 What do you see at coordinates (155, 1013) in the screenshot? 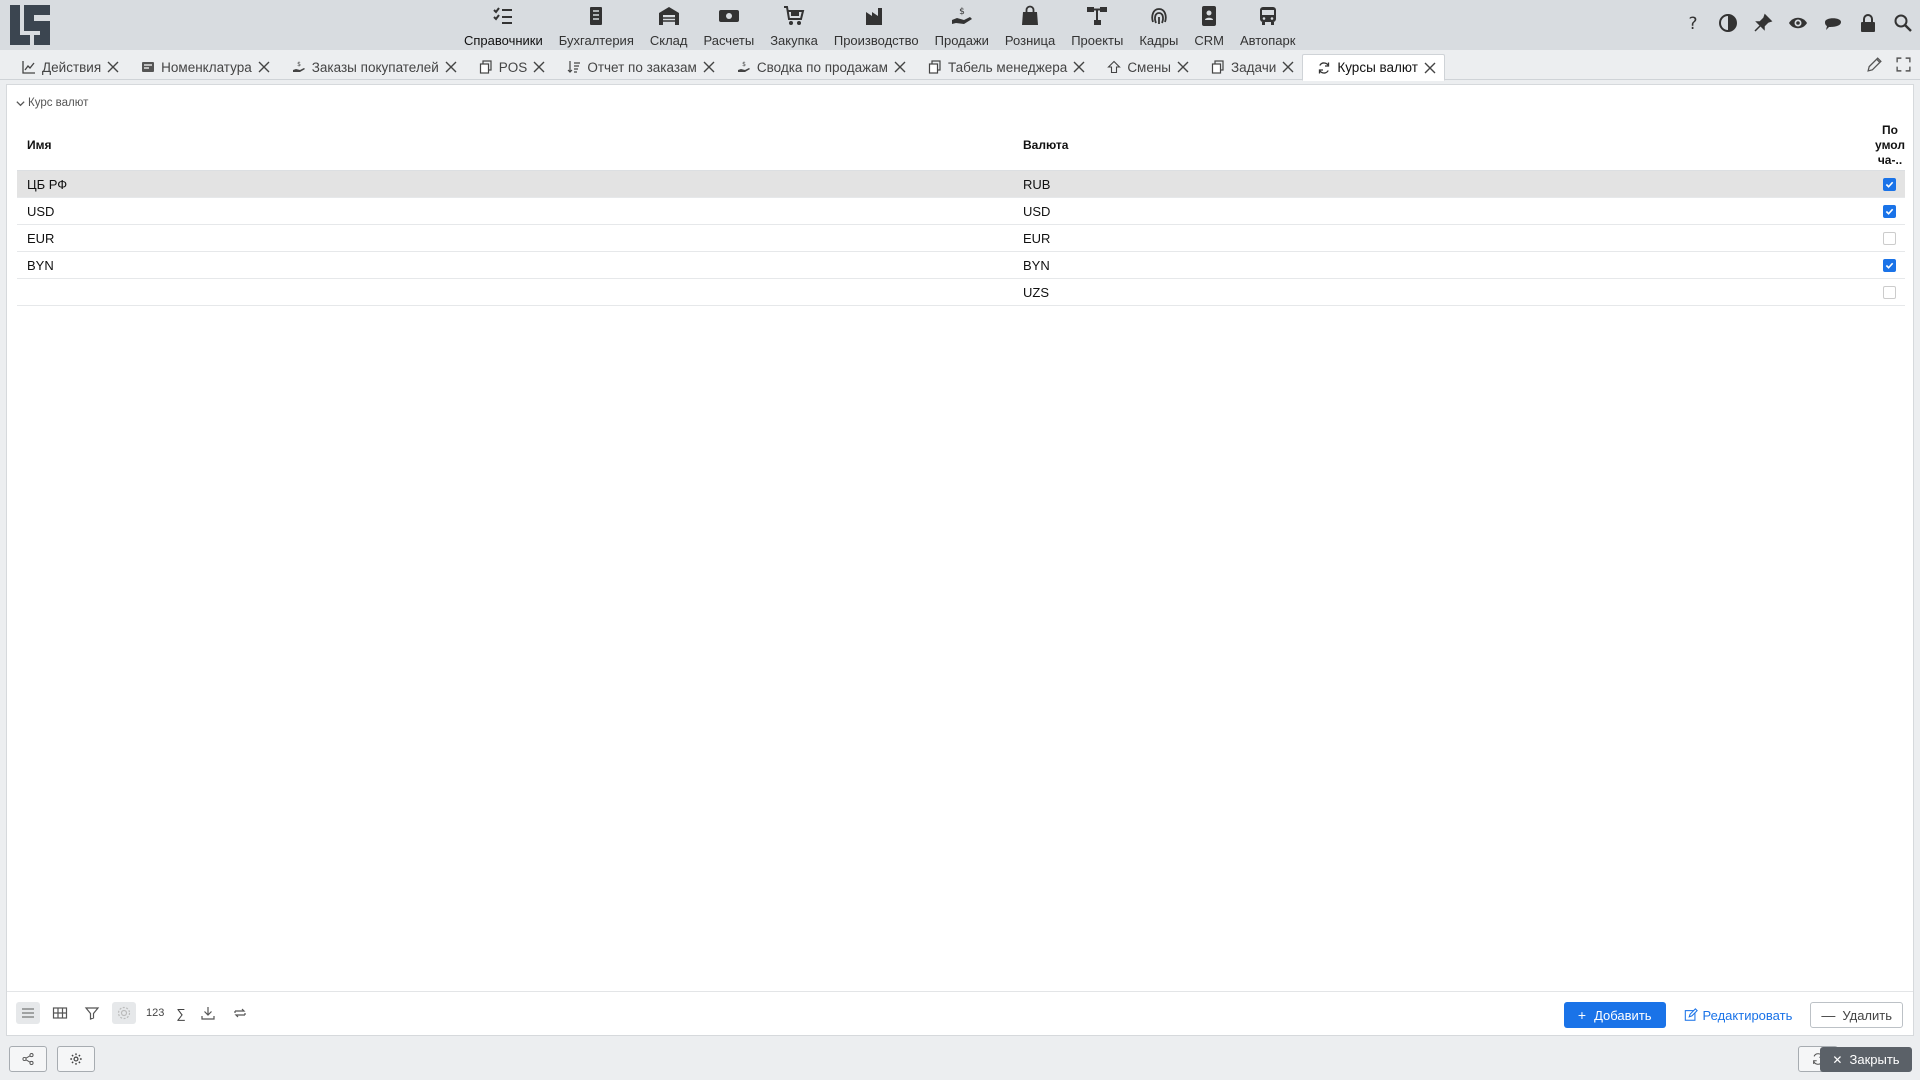
I see `count-toggle: 123` at bounding box center [155, 1013].